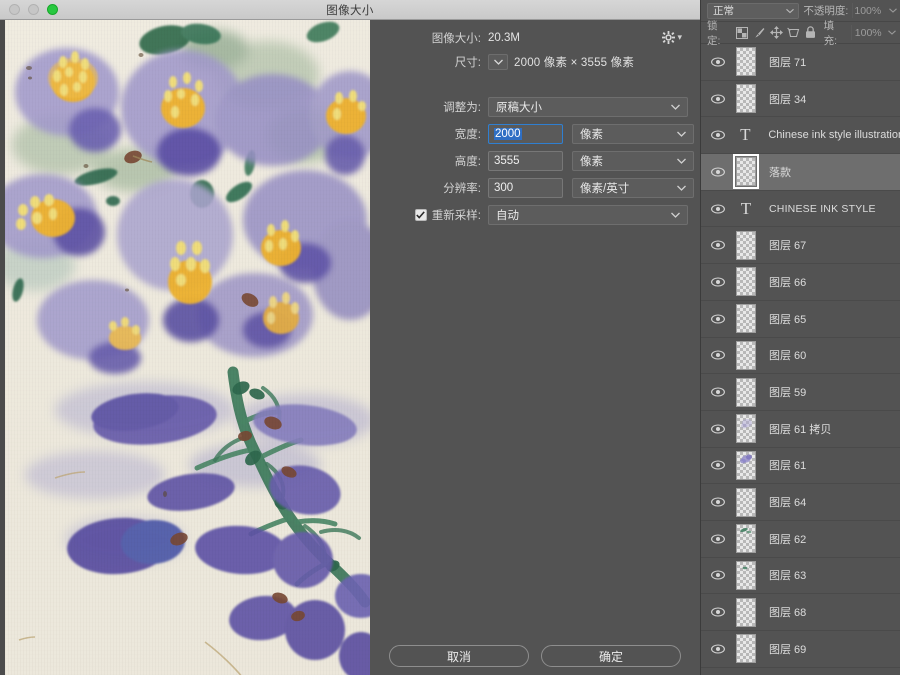  What do you see at coordinates (420, 215) in the screenshot?
I see `resample-checkbox` at bounding box center [420, 215].